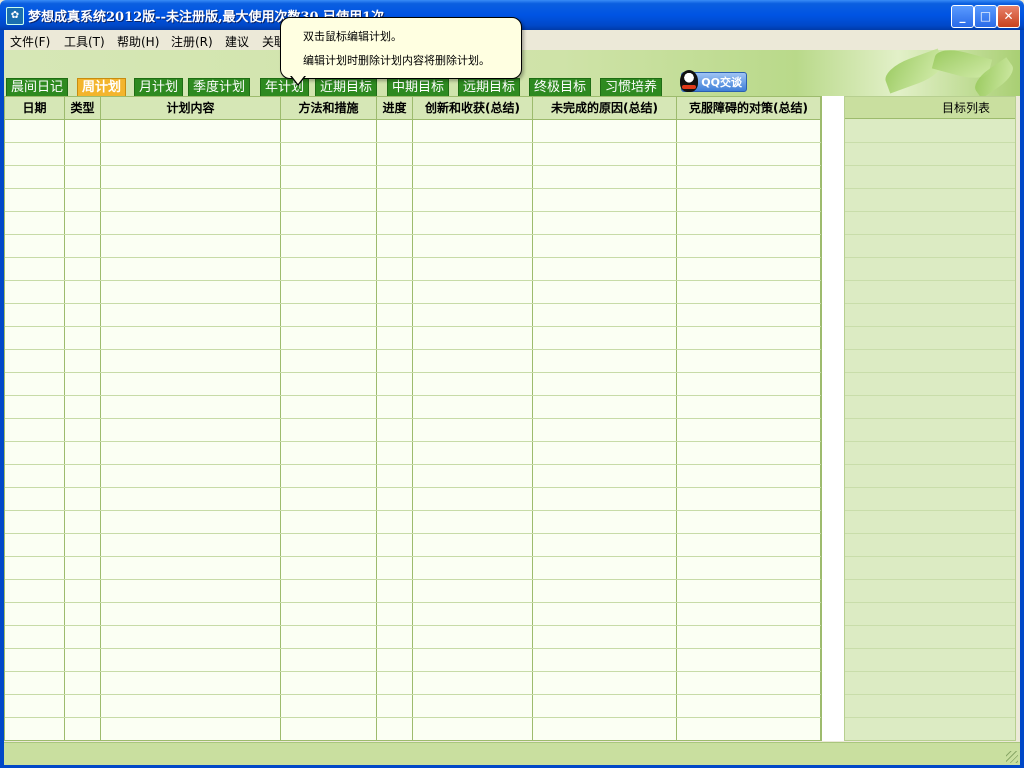  Describe the element at coordinates (346, 88) in the screenshot. I see `tab-near-term-goal: 近期目标` at that location.